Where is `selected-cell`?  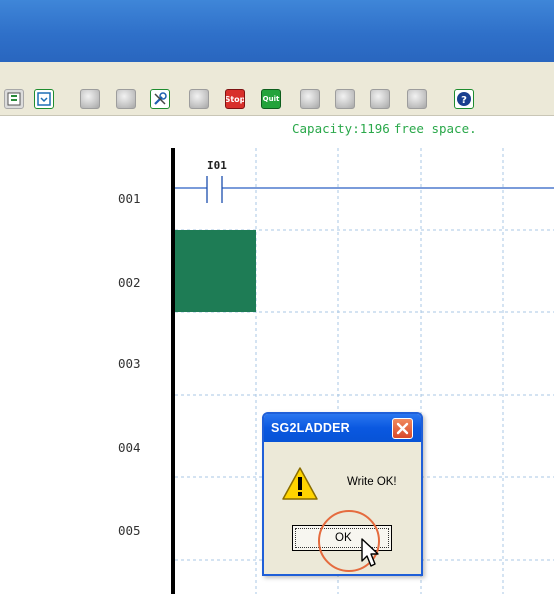 selected-cell is located at coordinates (215, 271).